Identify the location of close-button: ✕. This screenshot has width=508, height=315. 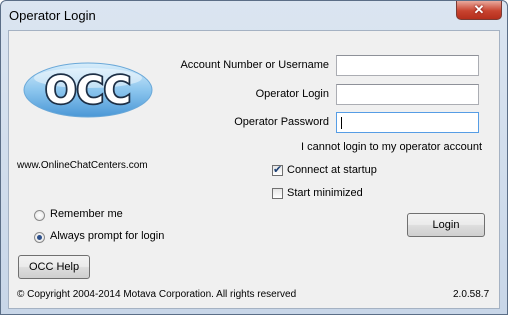
(479, 10).